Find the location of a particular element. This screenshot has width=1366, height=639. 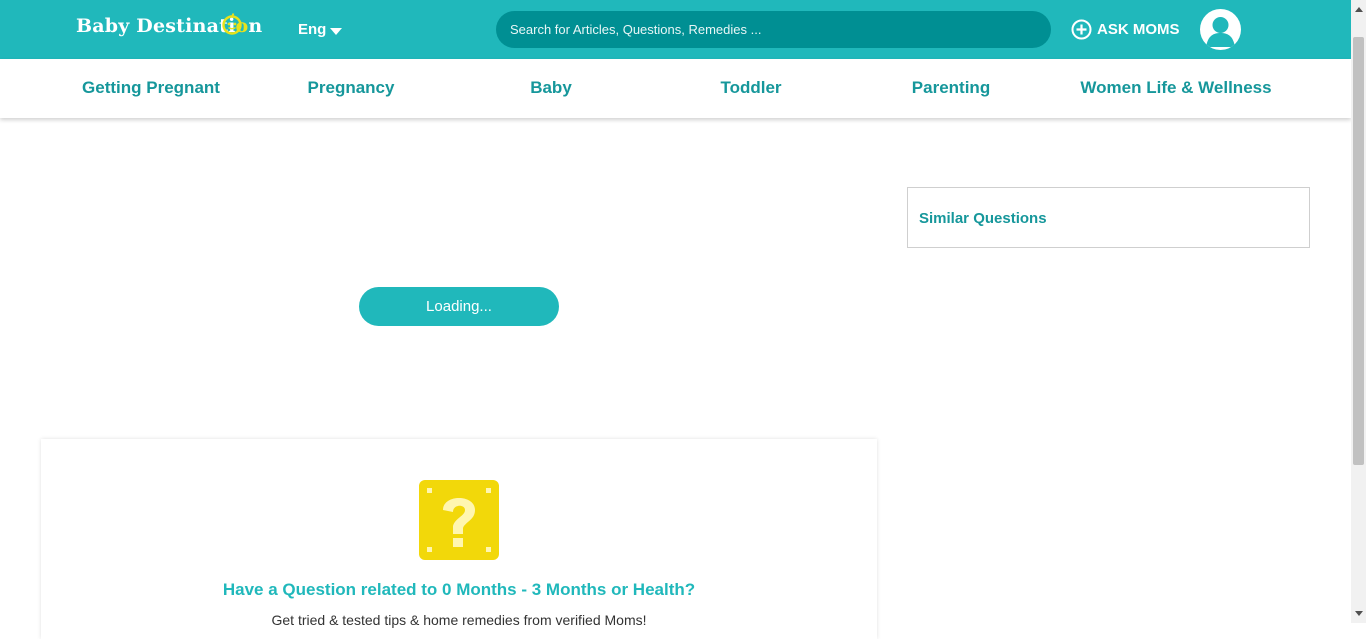

caret-down-icon is located at coordinates (336, 31).